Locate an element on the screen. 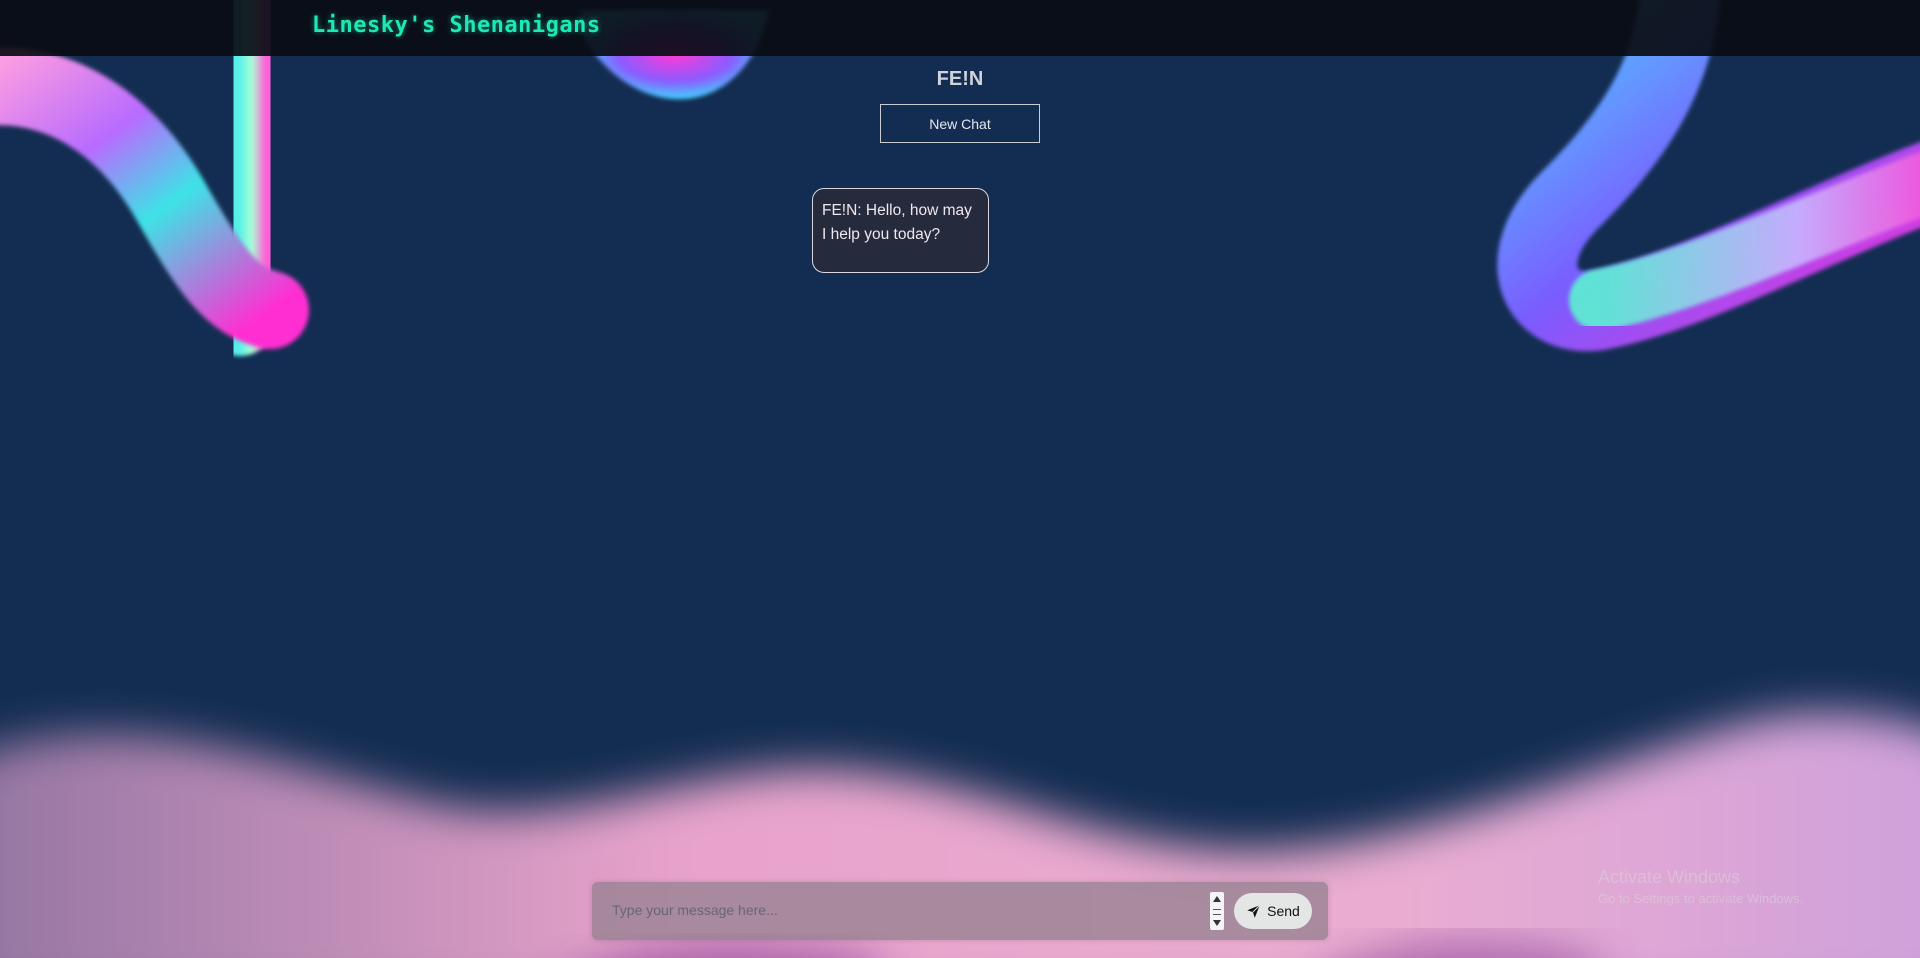 The image size is (1920, 958). paper-plane-icon is located at coordinates (1253, 911).